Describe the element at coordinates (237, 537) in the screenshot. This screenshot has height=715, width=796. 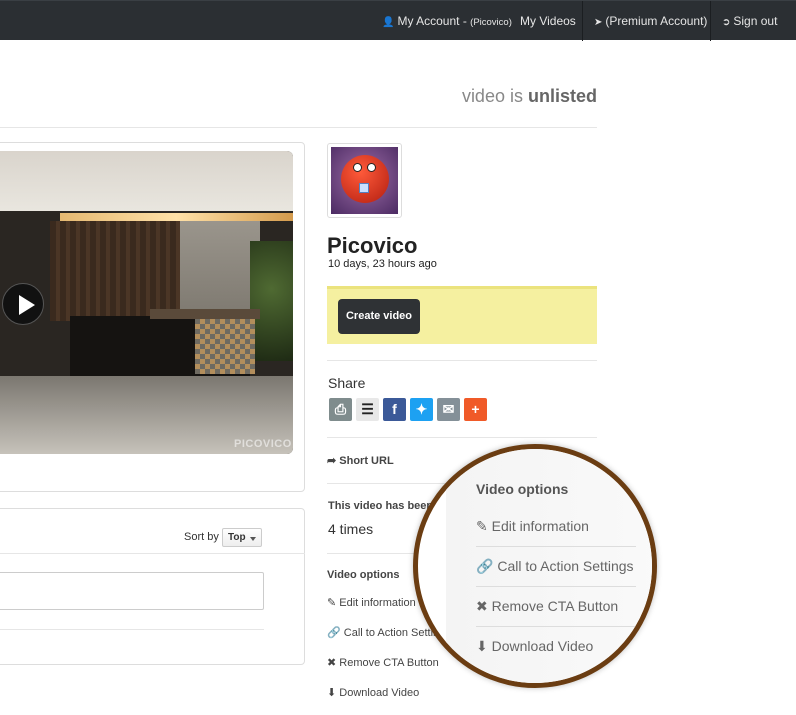
I see `sort-value: Top` at that location.